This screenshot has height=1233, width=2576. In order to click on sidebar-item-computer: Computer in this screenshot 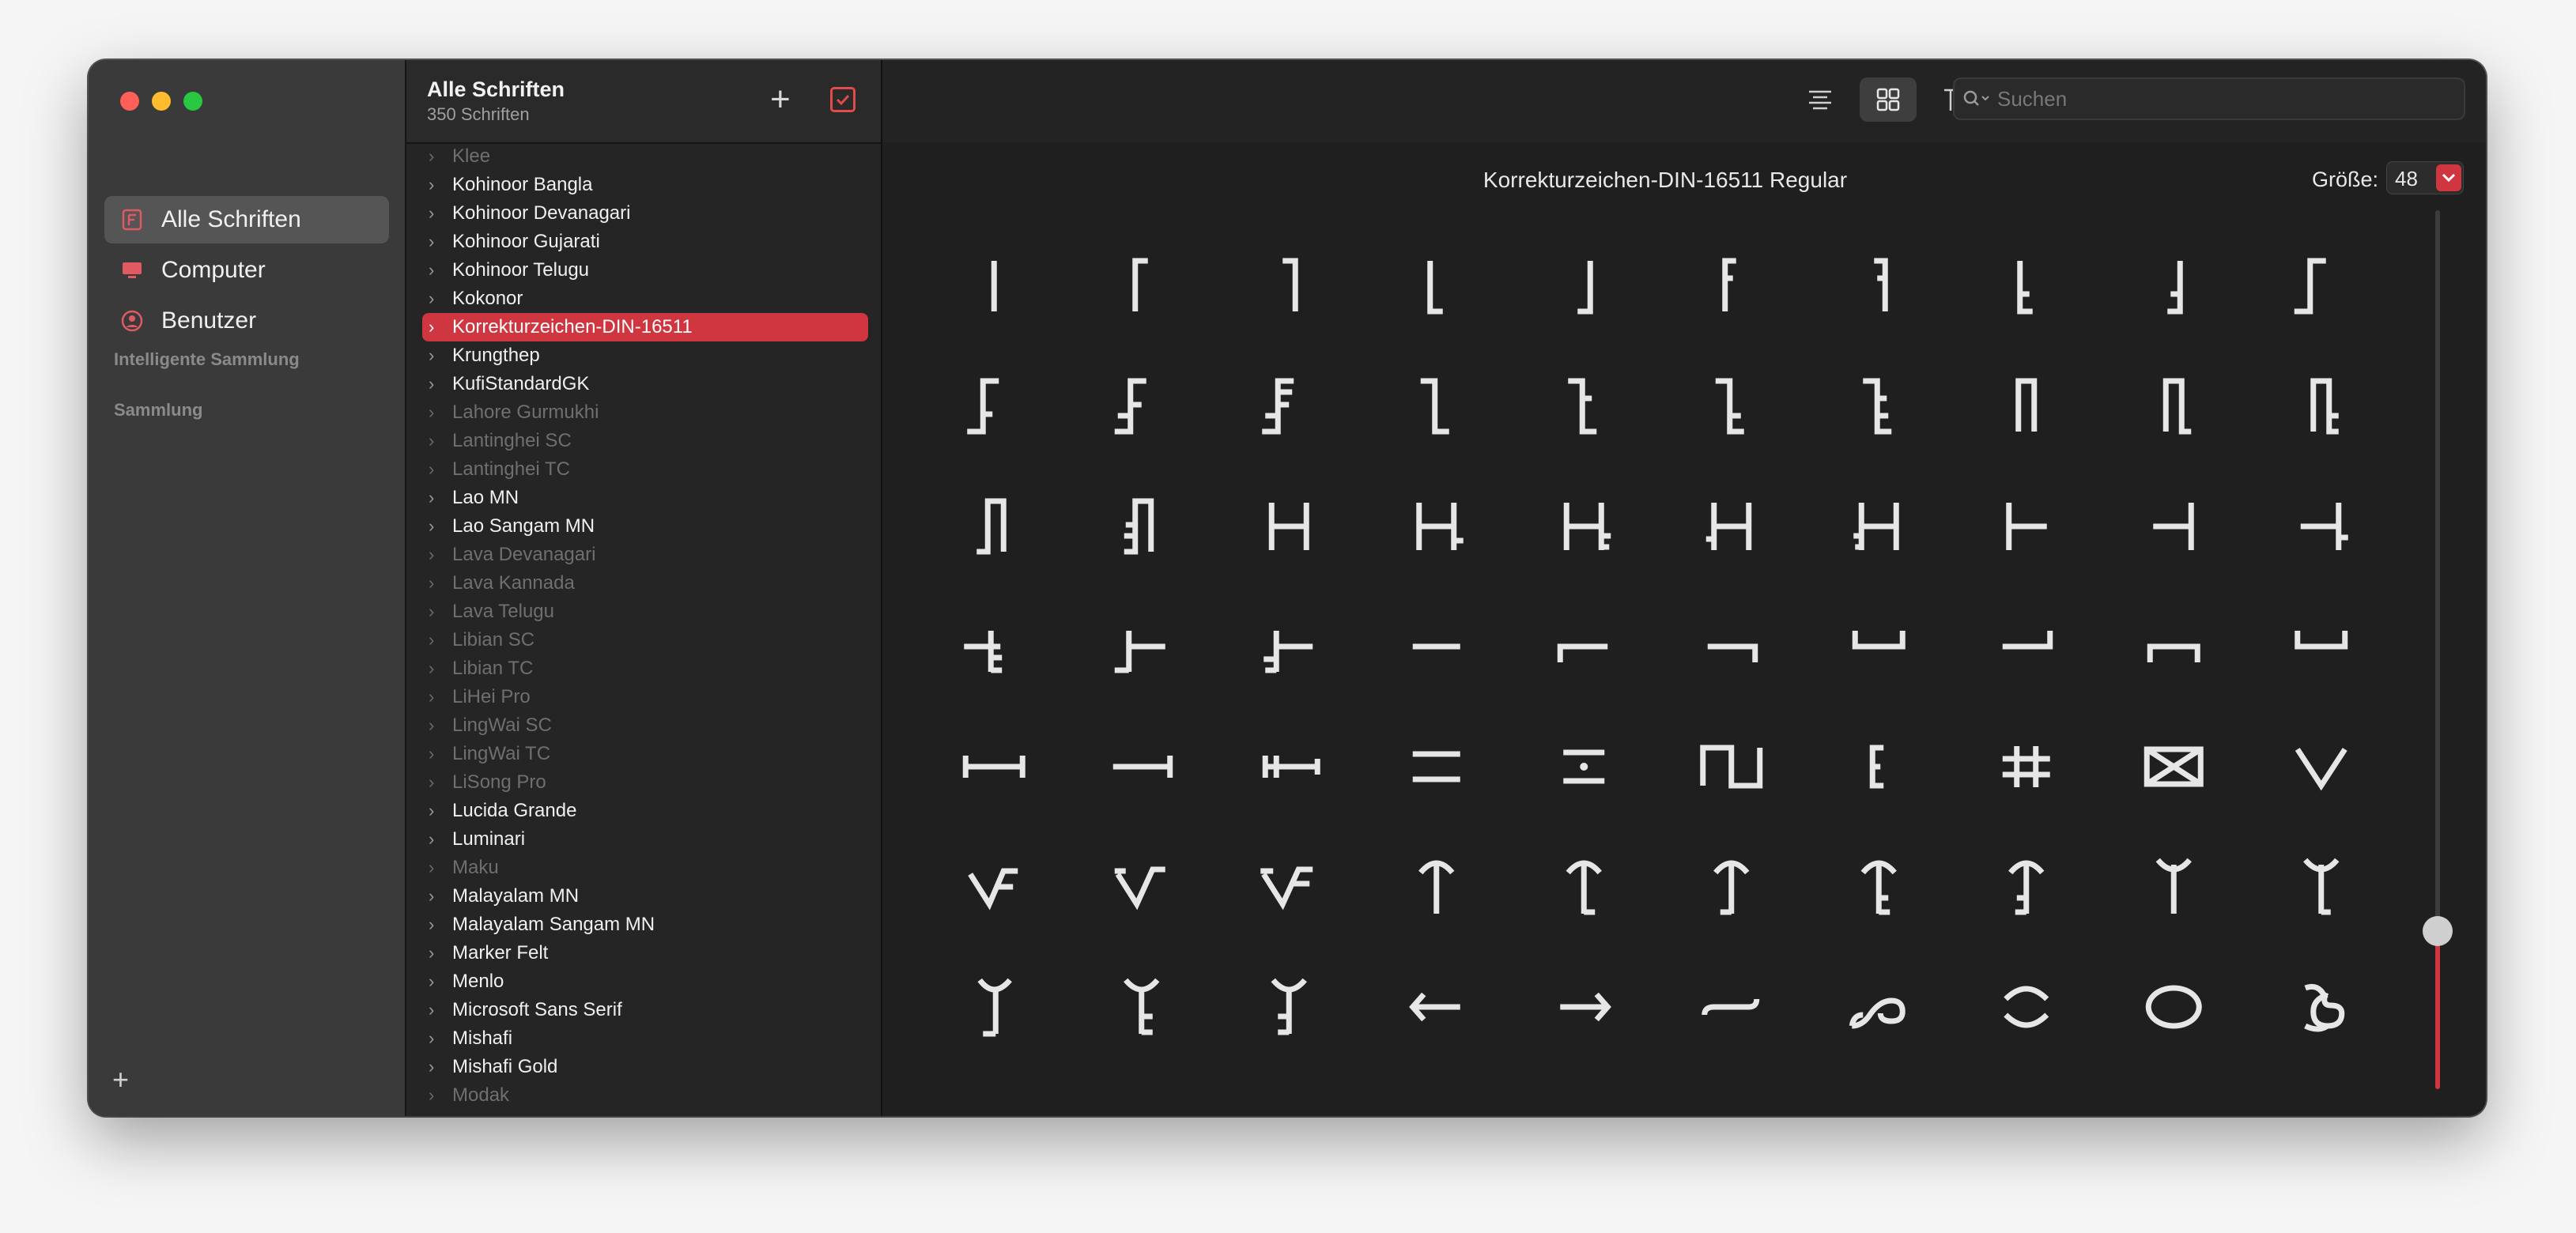, I will do `click(246, 270)`.